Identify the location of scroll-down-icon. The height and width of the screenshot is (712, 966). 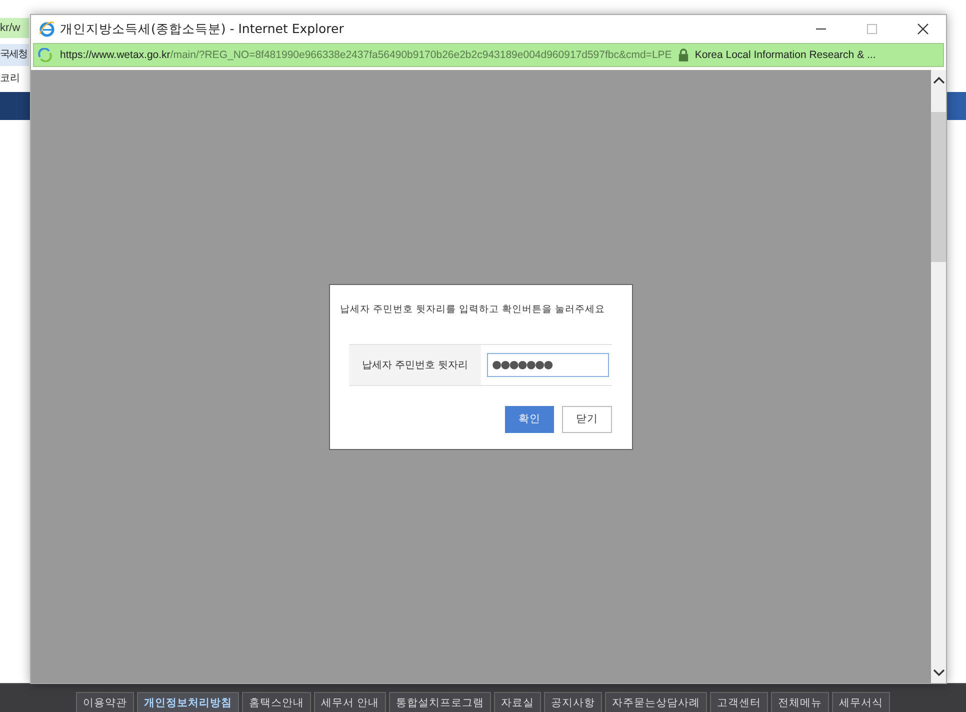
(938, 673).